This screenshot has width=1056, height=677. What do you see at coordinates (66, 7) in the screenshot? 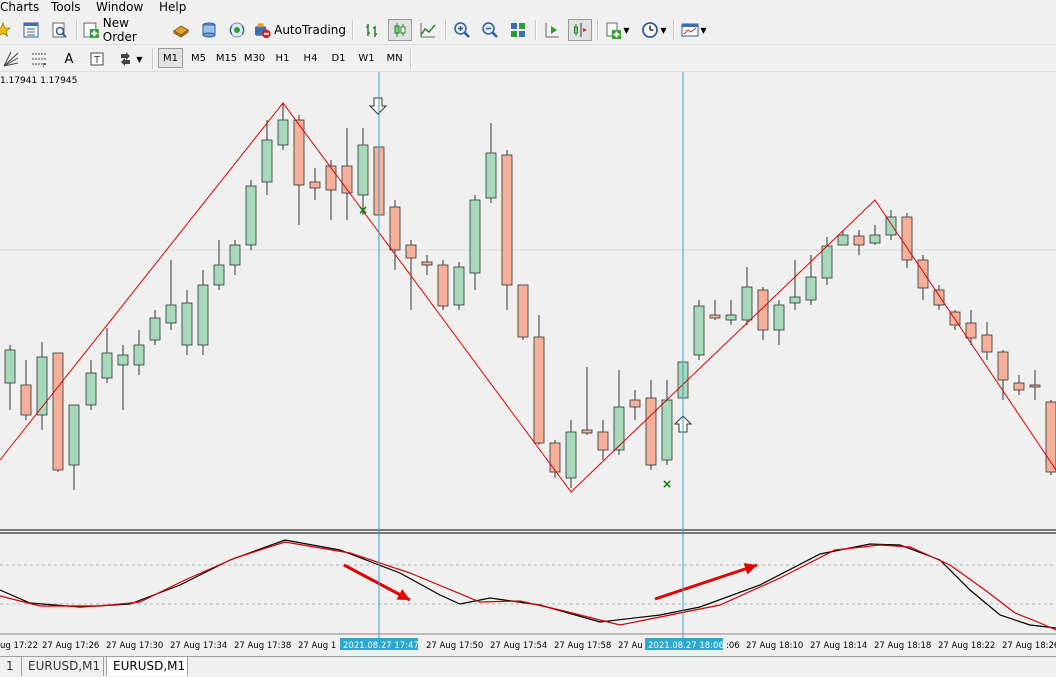
I see `menu-tools: Tools` at bounding box center [66, 7].